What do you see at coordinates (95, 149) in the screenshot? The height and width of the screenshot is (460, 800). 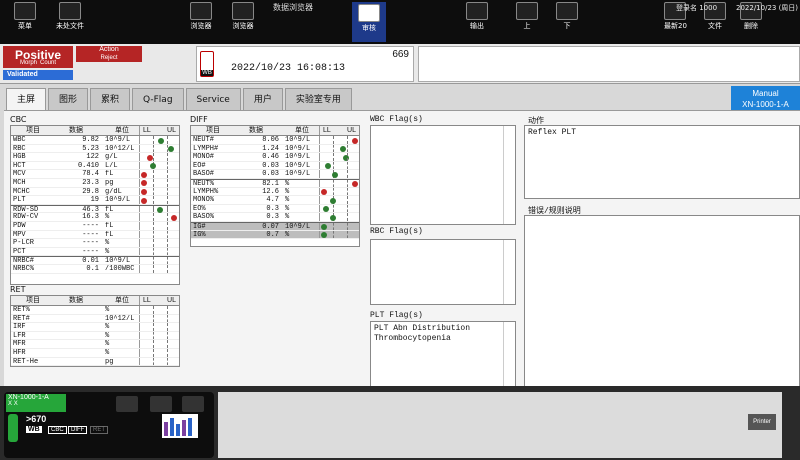 I see `table-row: RBC 5.23 10^12/L` at bounding box center [95, 149].